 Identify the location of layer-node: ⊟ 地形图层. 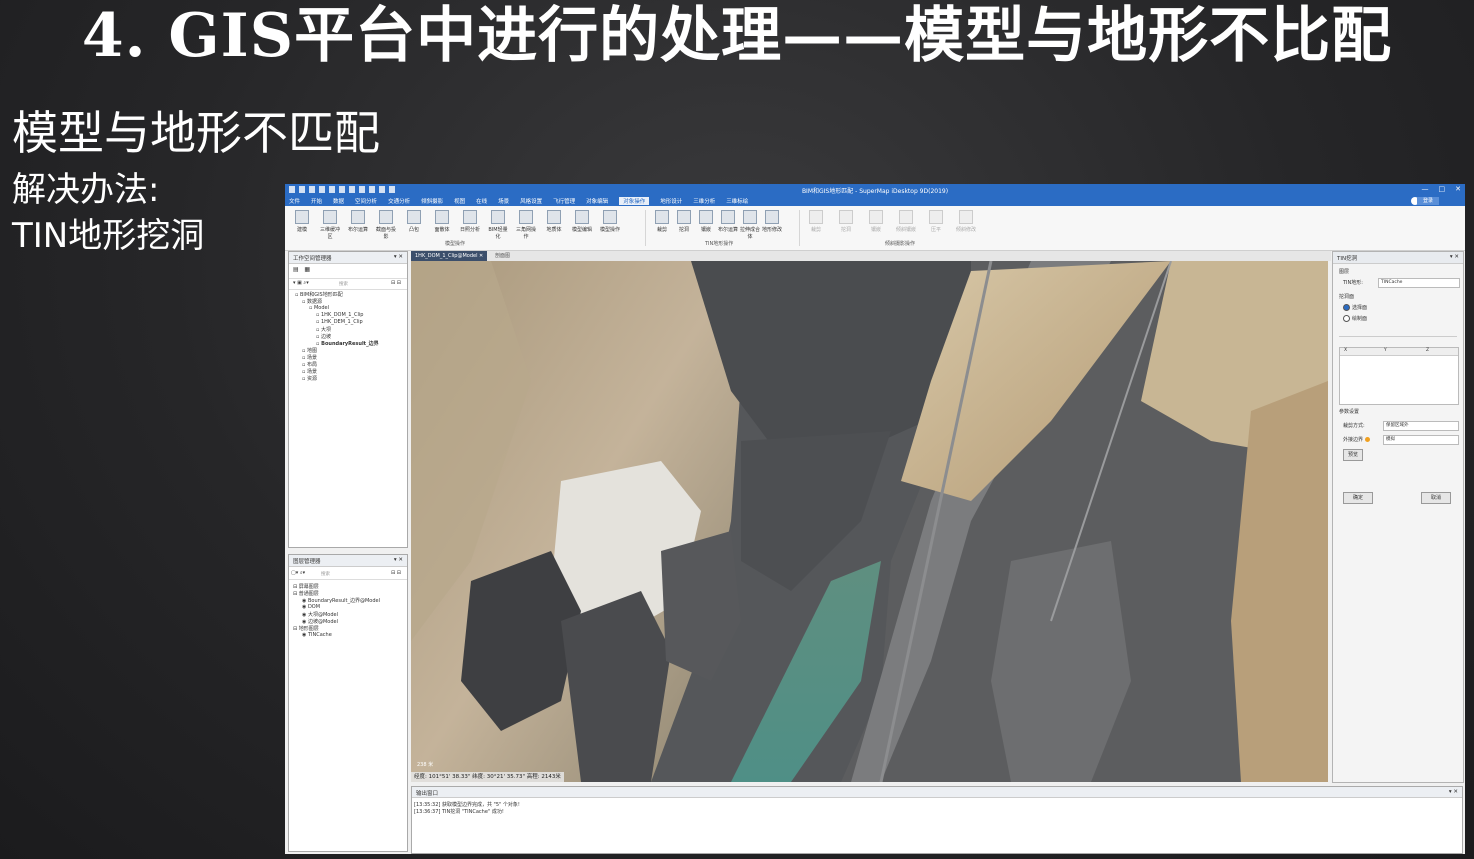
(306, 628).